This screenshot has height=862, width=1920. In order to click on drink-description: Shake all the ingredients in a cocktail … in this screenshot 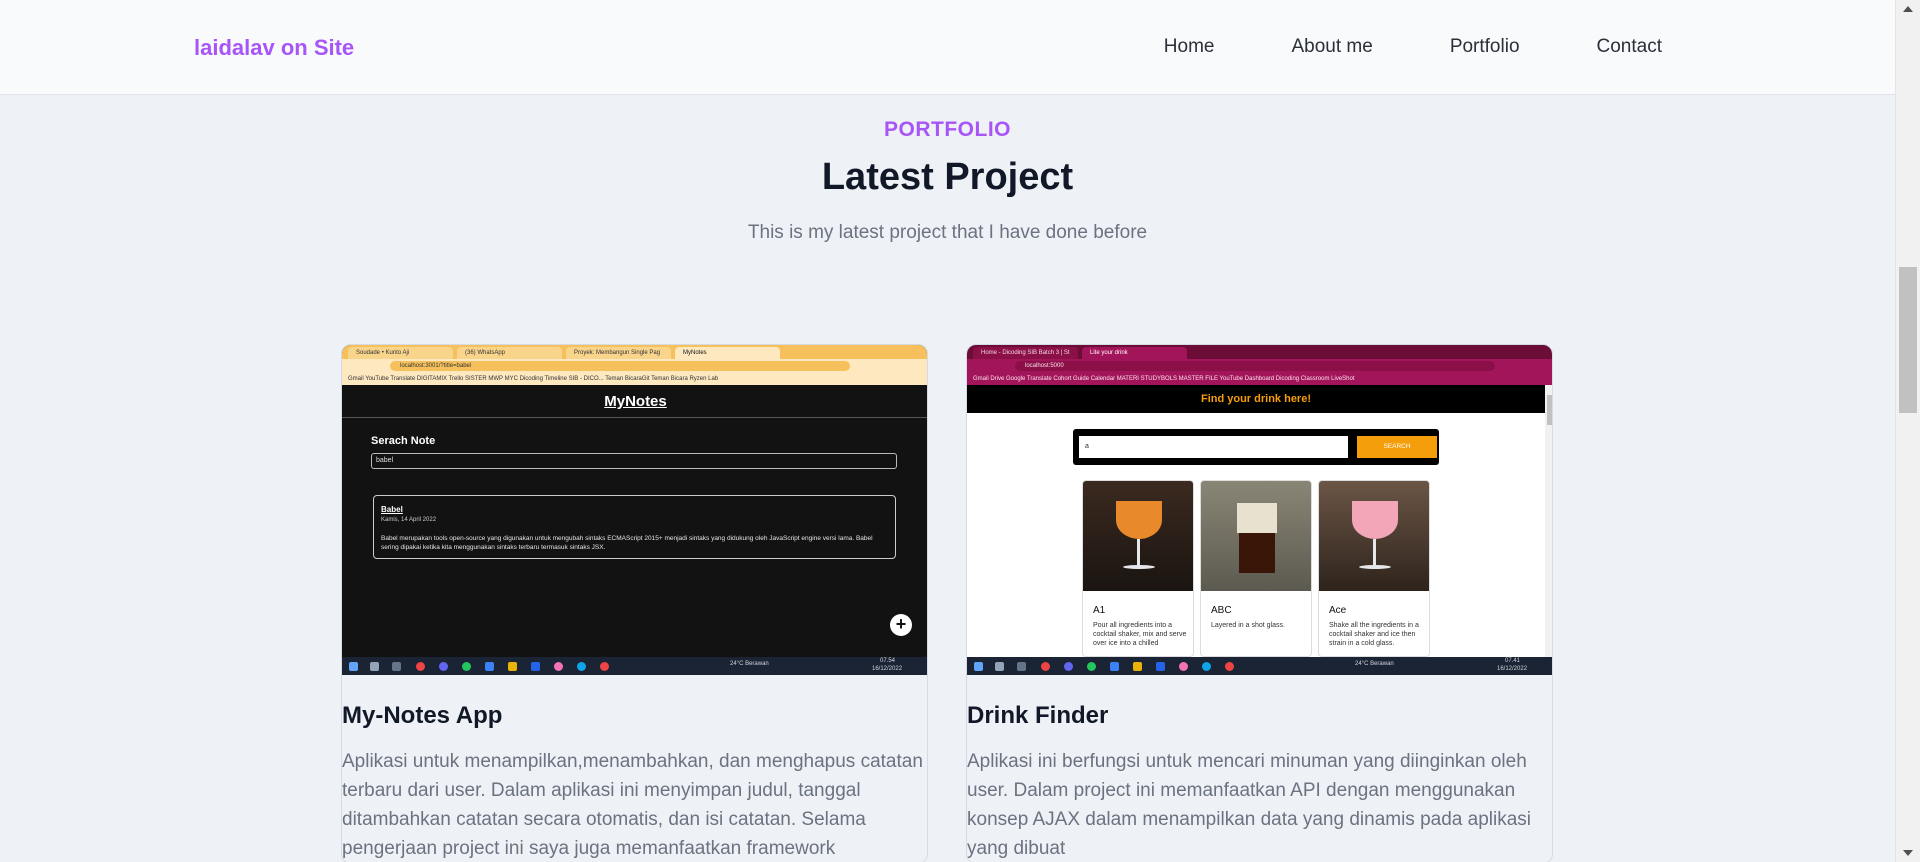, I will do `click(1374, 634)`.